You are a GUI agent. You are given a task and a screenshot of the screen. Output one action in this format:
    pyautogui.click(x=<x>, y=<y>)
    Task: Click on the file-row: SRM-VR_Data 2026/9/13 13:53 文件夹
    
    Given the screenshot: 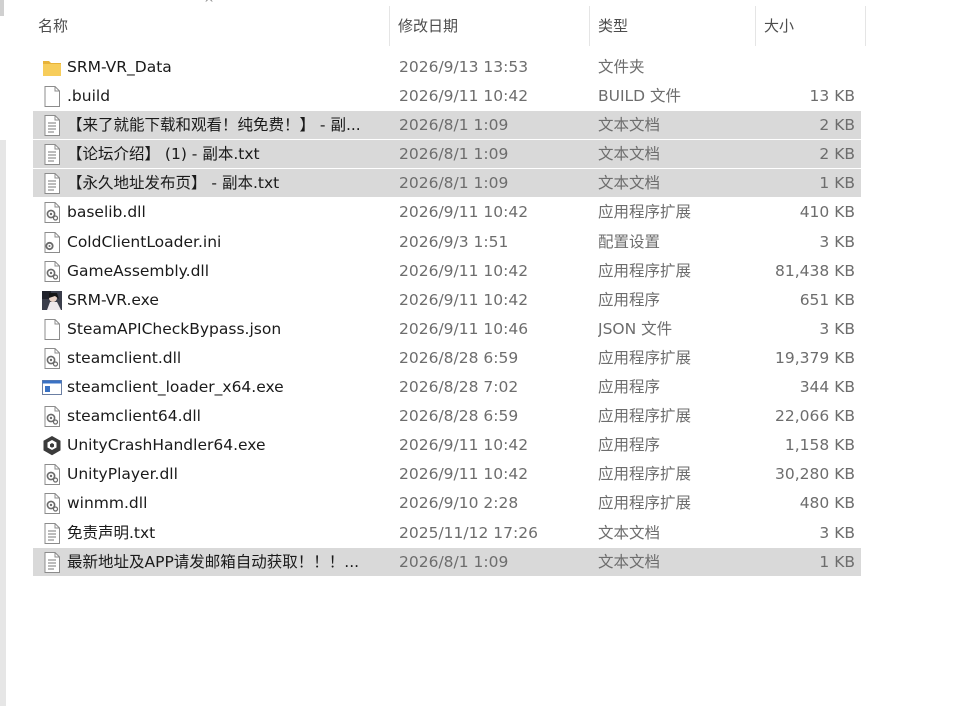 What is the action you would take?
    pyautogui.click(x=447, y=67)
    